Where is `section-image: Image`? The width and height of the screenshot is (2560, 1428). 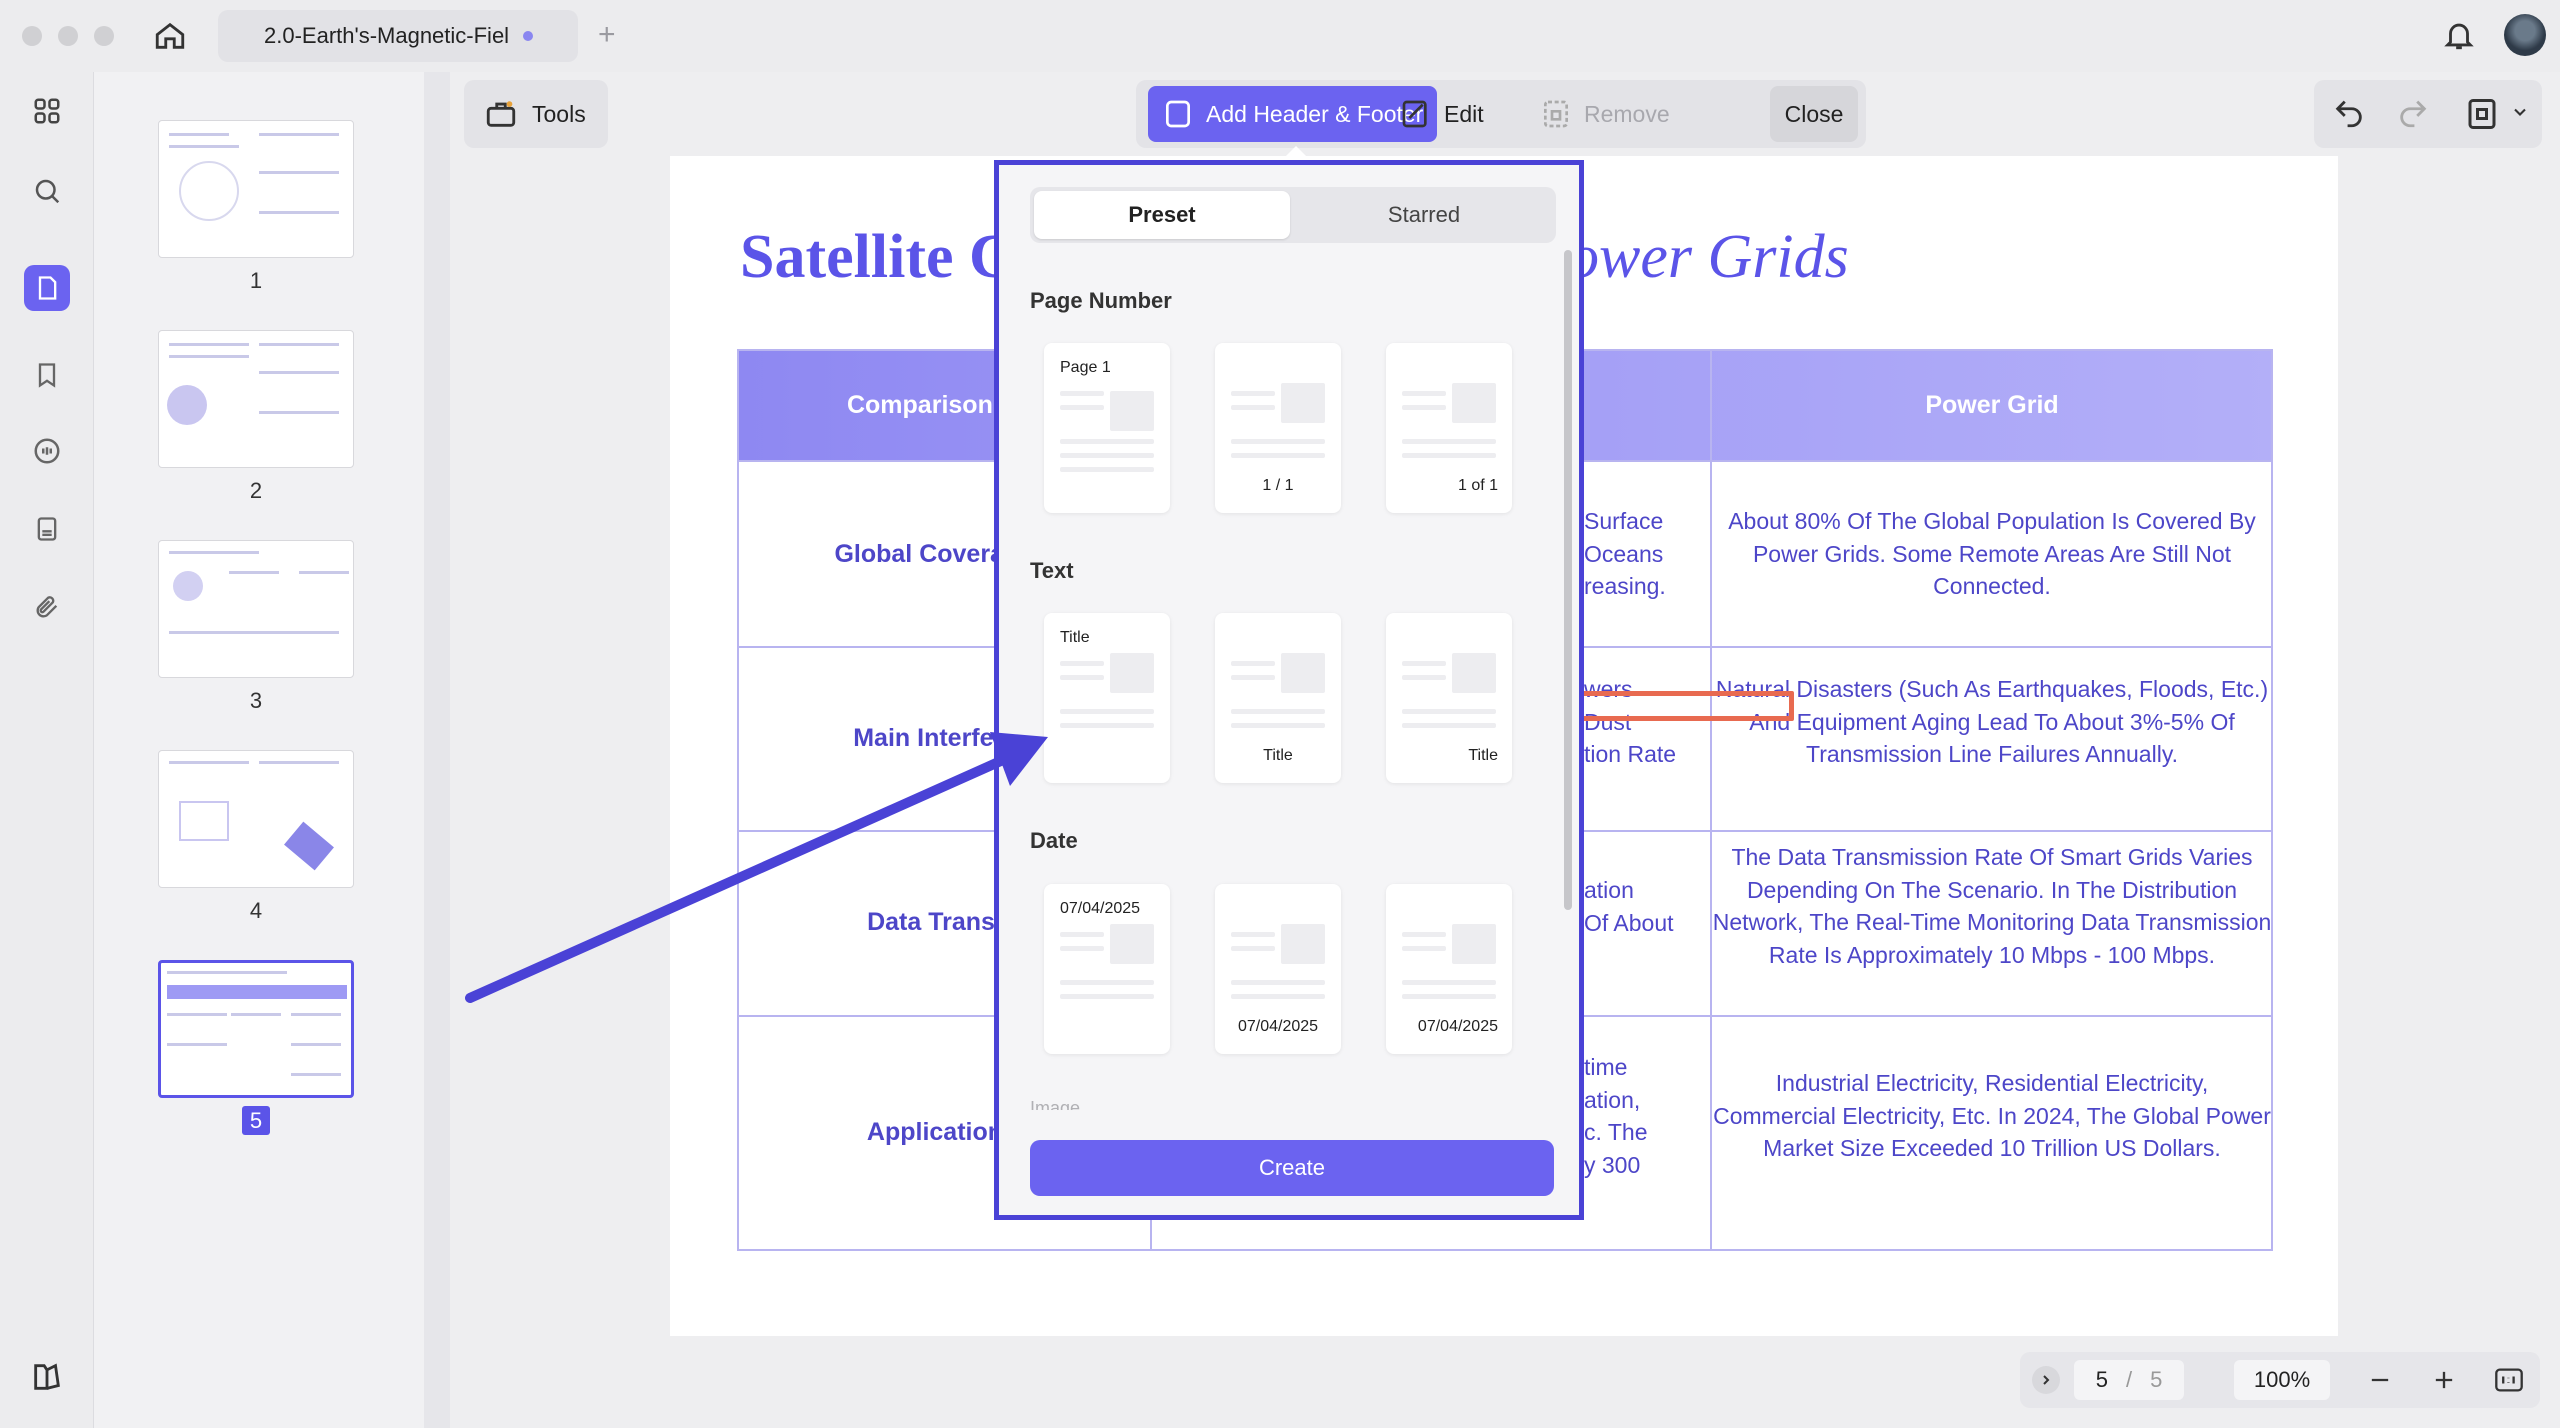
section-image: Image is located at coordinates (1055, 1104).